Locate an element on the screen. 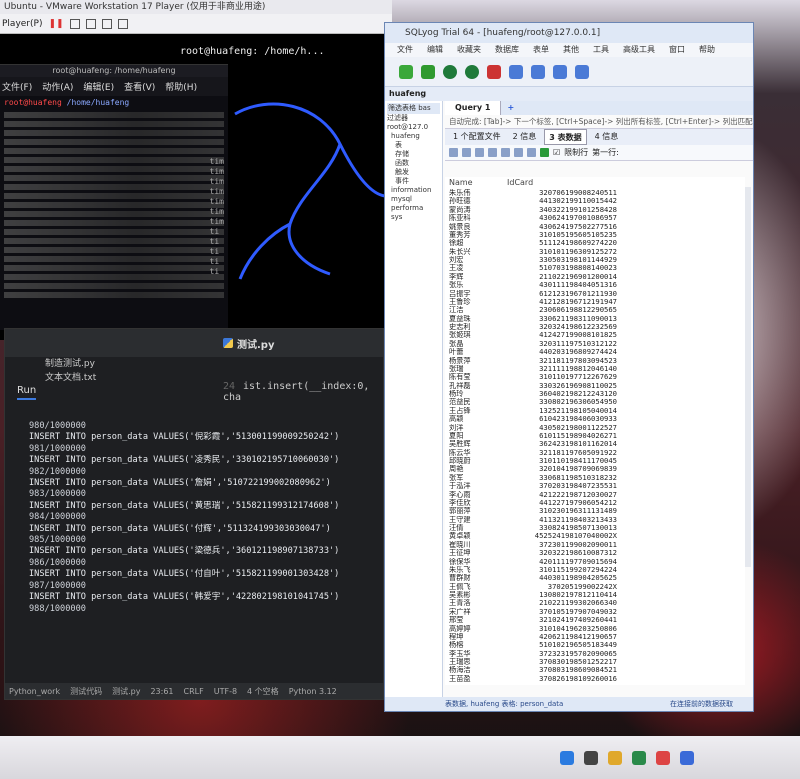 Image resolution: width=800 pixels, height=779 pixels. table-row: 孔祥磊 330326196908110025 is located at coordinates (595, 386).